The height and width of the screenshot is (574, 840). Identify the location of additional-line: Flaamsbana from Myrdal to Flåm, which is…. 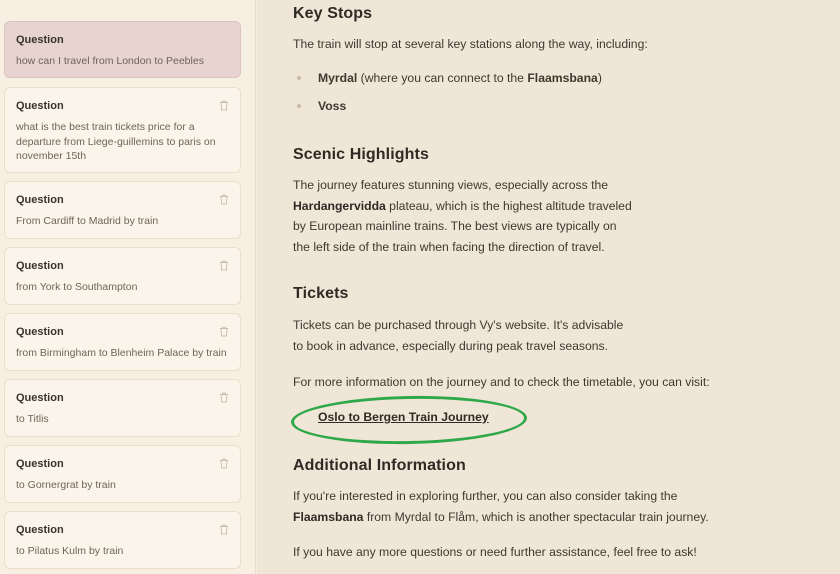
(501, 517).